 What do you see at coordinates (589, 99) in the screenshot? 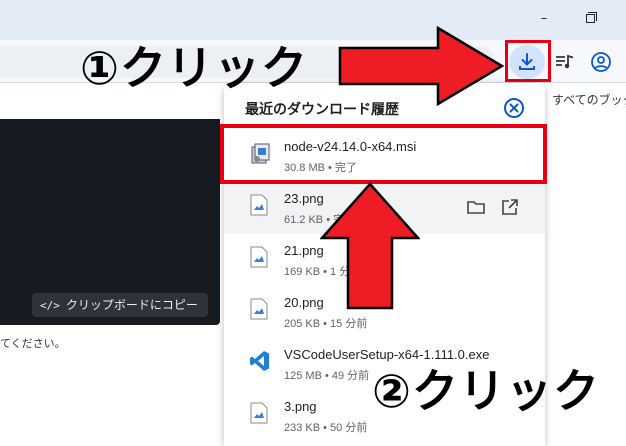
I see `all-bookmarks-link: すべてのブックマ` at bounding box center [589, 99].